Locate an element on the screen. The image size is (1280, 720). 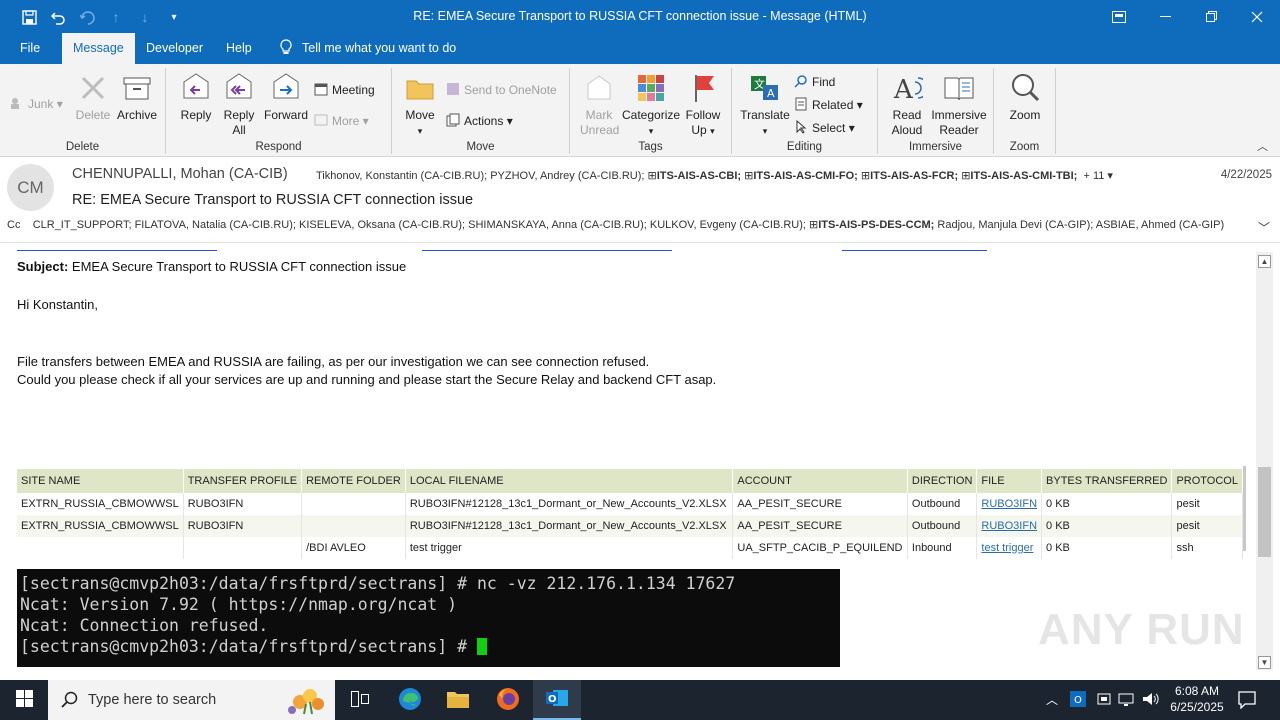
delete-button: Delete is located at coordinates (93, 97).